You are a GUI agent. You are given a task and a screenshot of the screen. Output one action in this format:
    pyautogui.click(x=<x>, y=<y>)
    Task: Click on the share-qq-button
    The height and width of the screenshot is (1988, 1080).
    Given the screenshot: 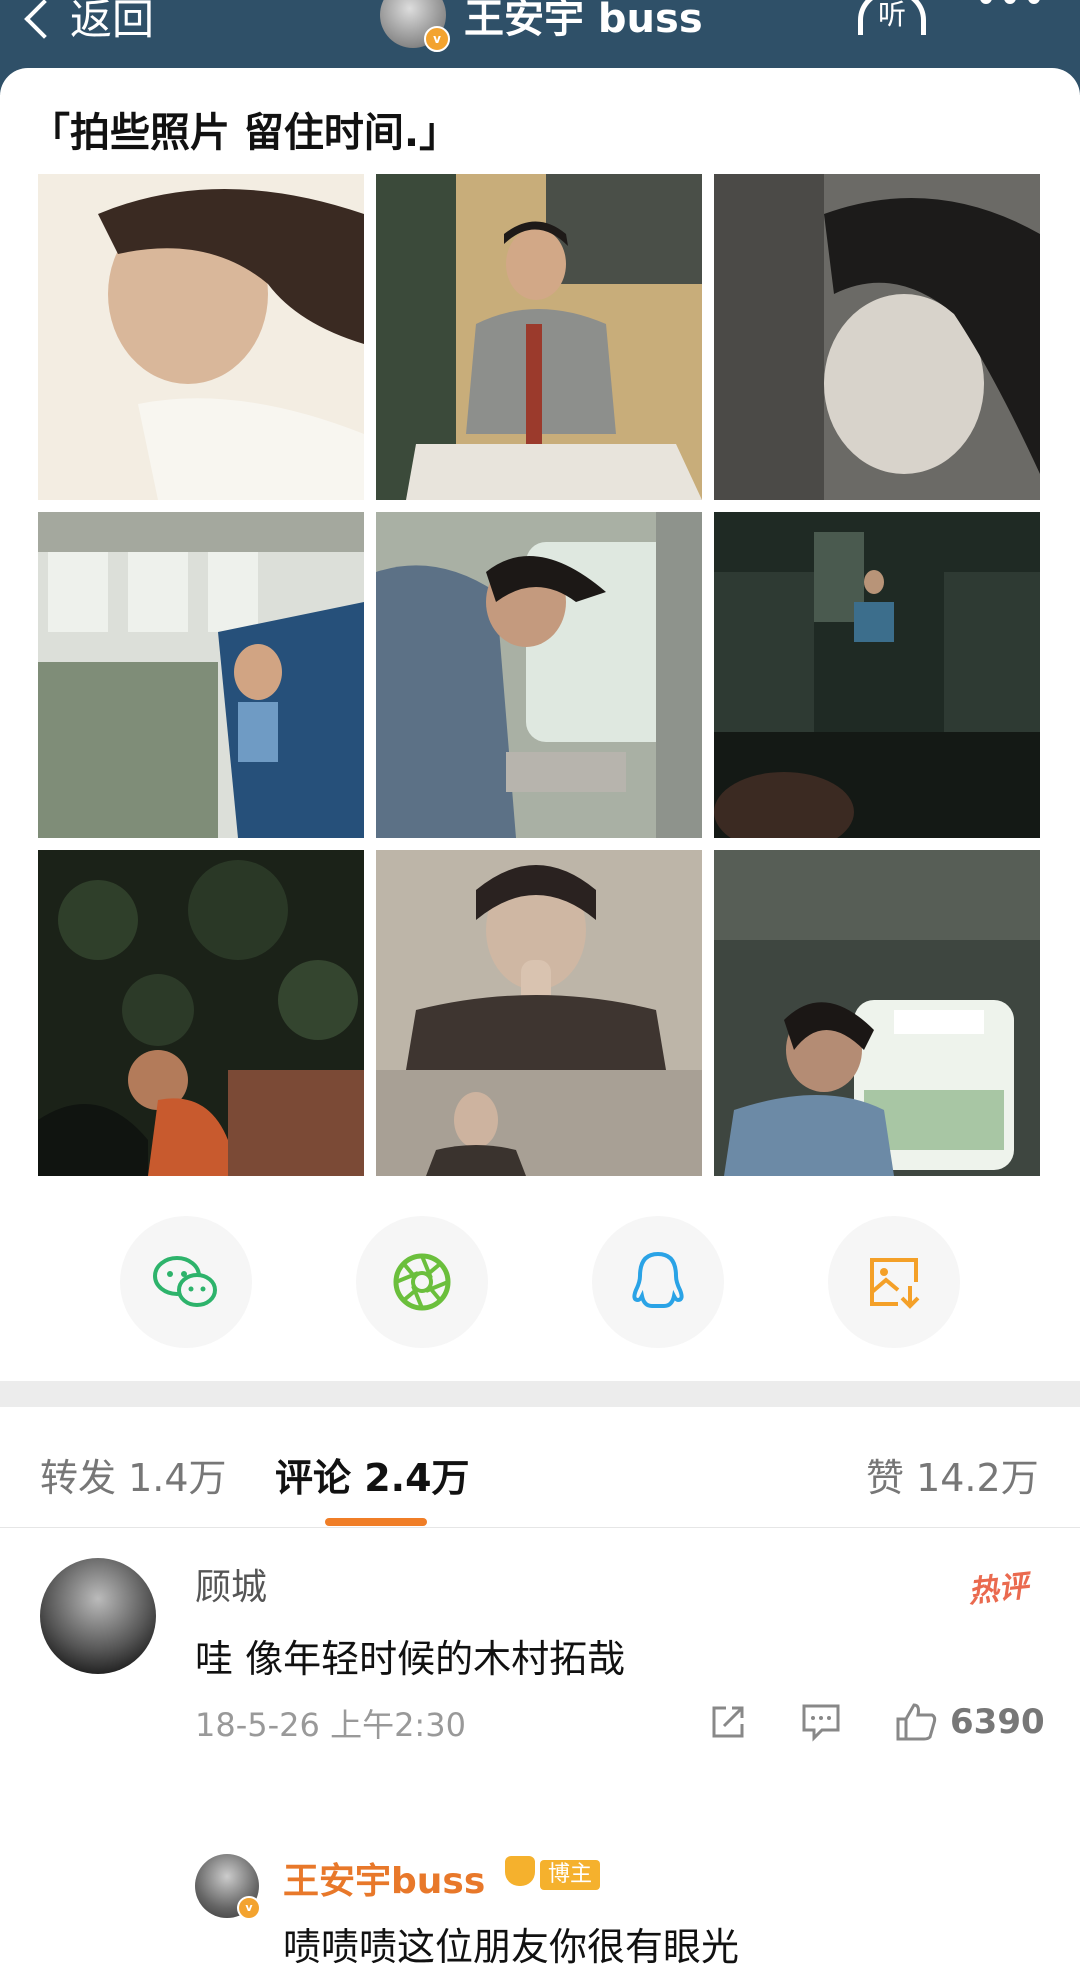 What is the action you would take?
    pyautogui.click(x=658, y=1282)
    